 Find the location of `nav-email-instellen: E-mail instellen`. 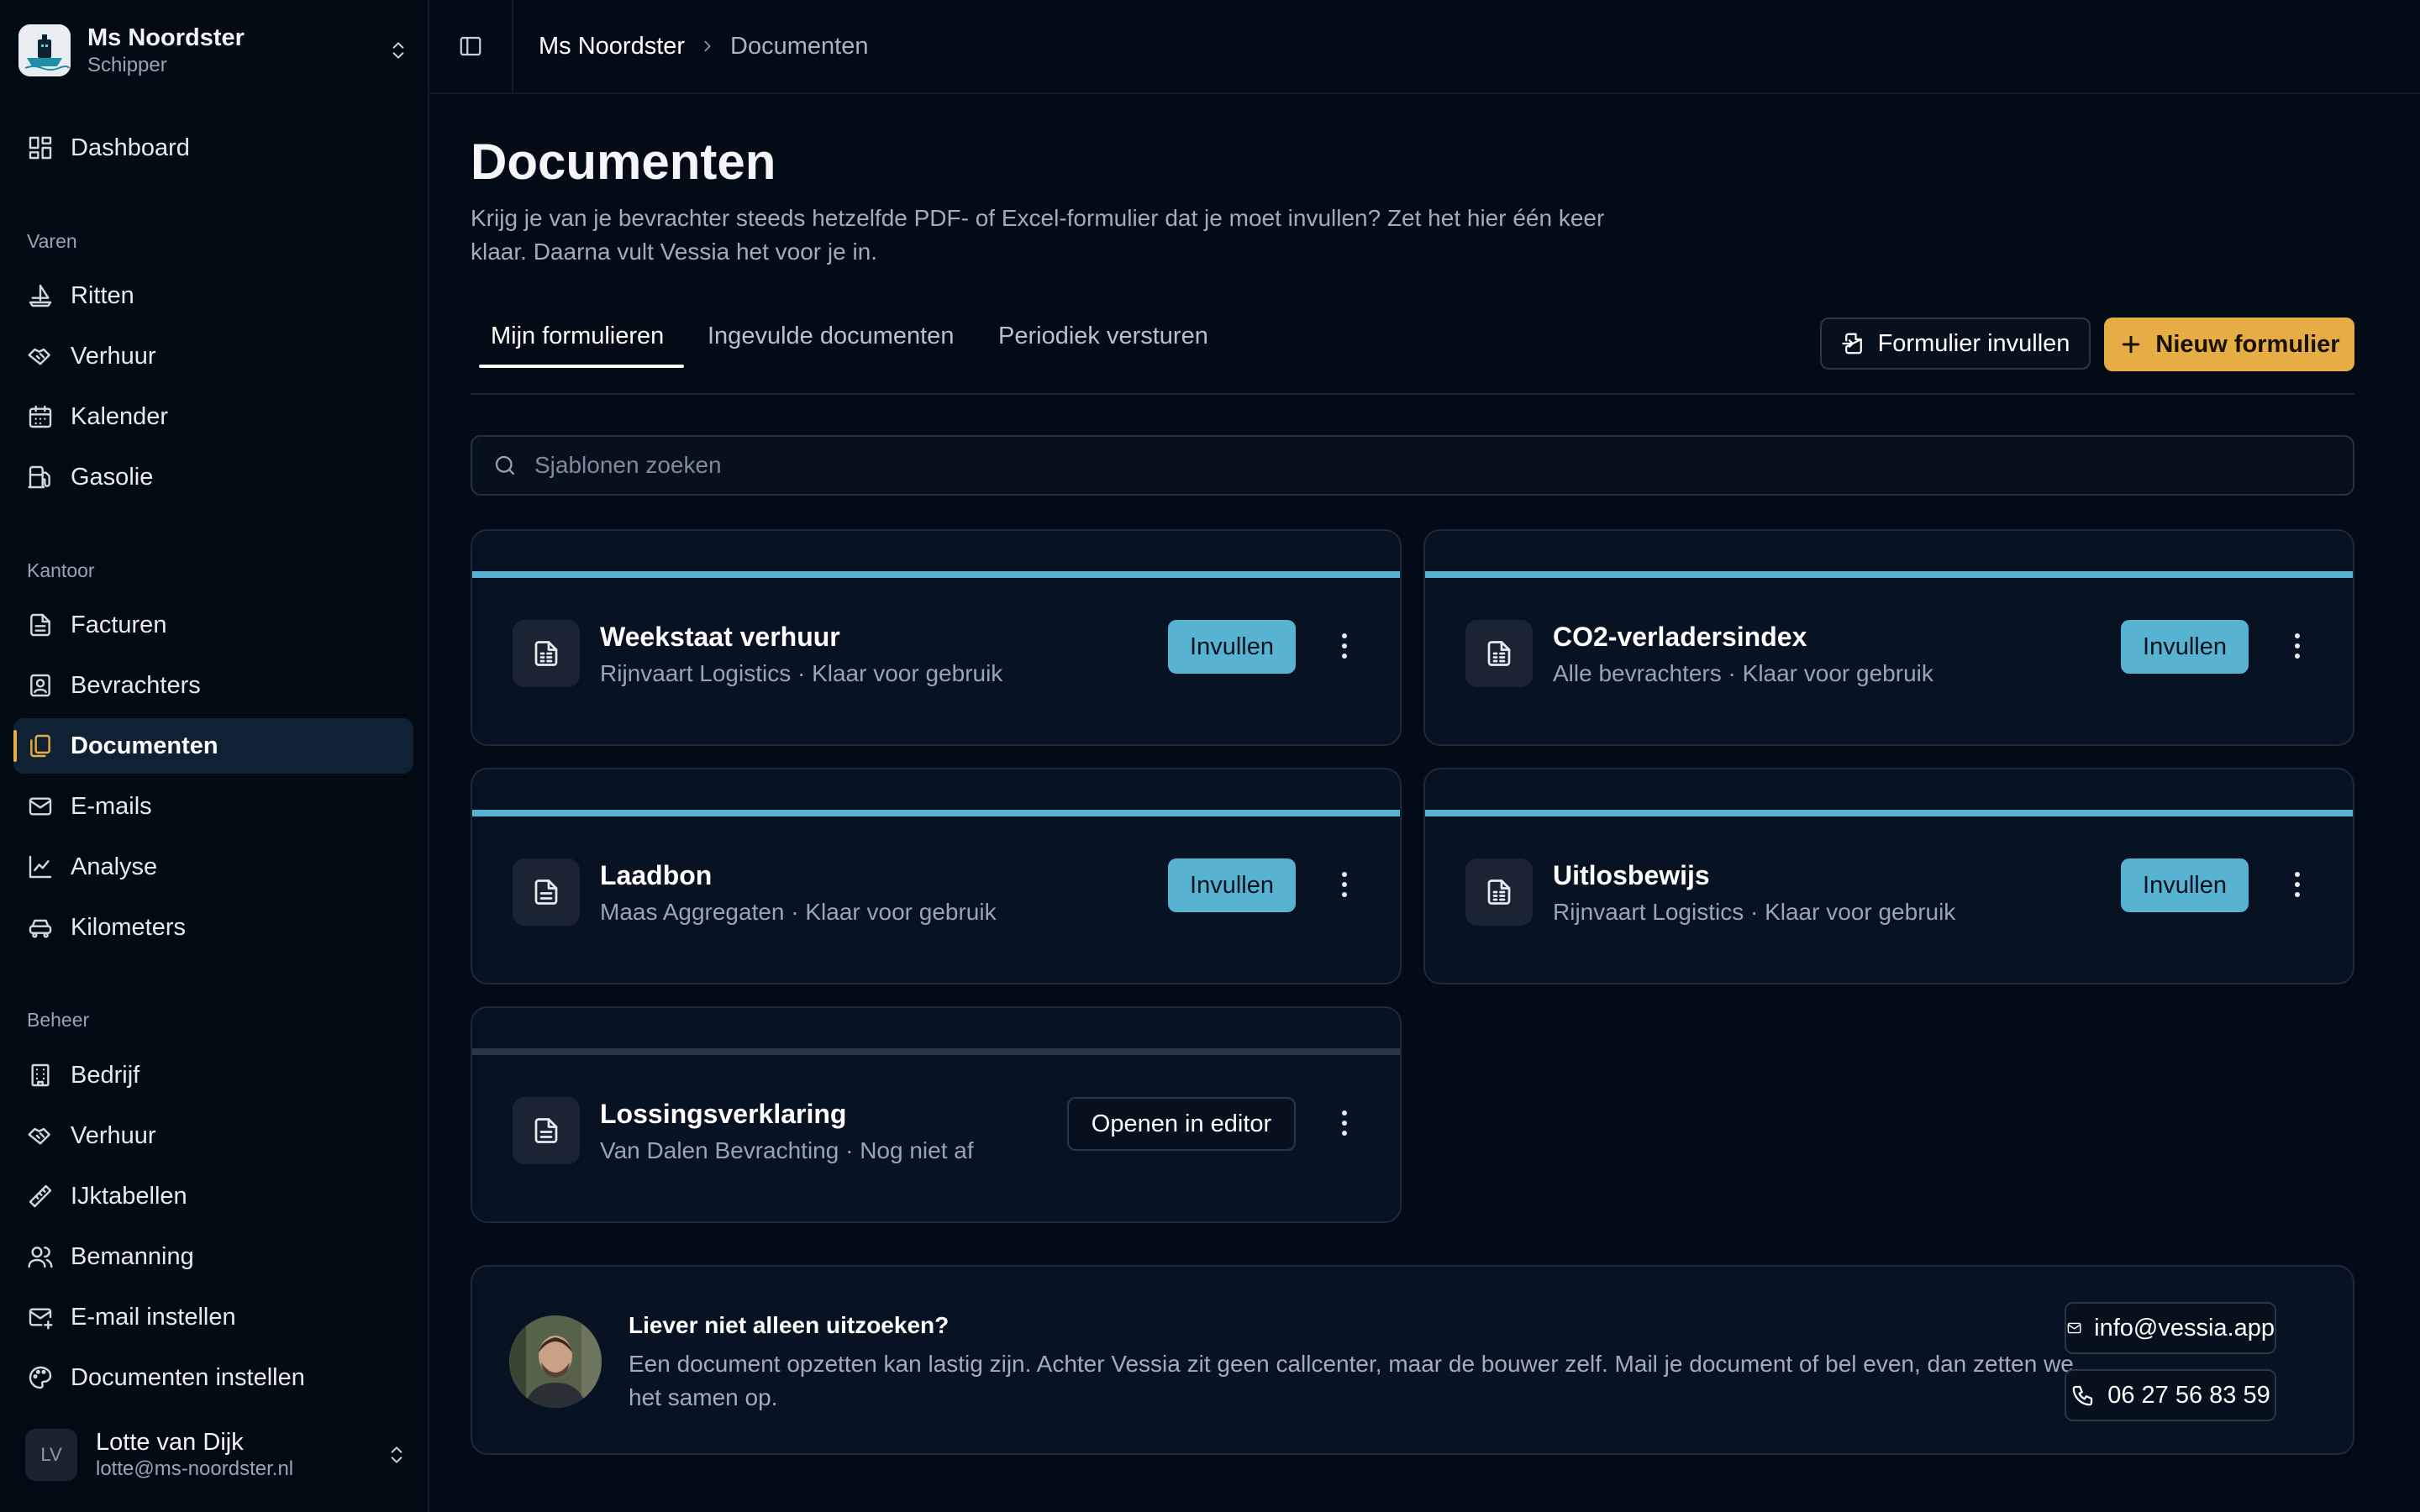

nav-email-instellen: E-mail instellen is located at coordinates (213, 1317).